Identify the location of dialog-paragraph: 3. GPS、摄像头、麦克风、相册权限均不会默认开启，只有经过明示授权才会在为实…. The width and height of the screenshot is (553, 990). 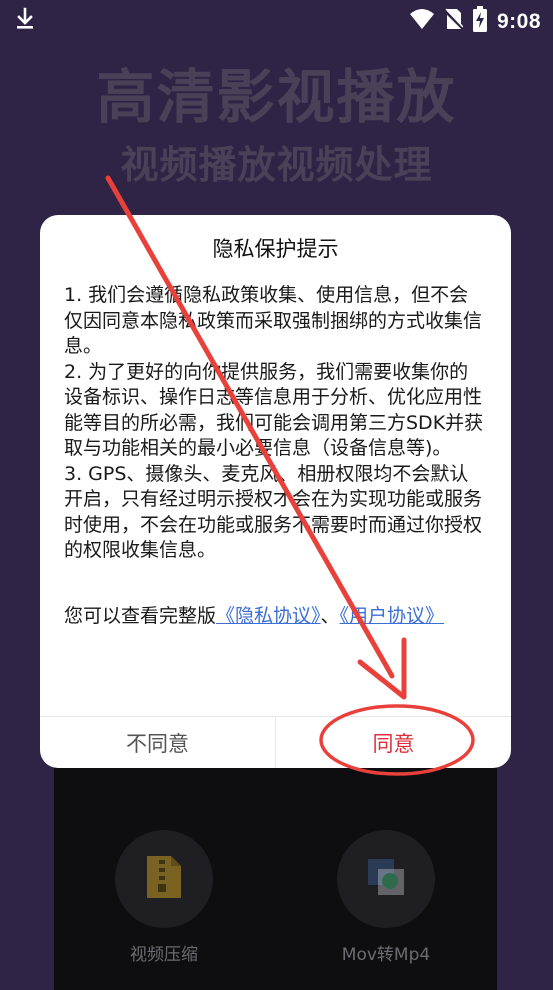
(273, 512).